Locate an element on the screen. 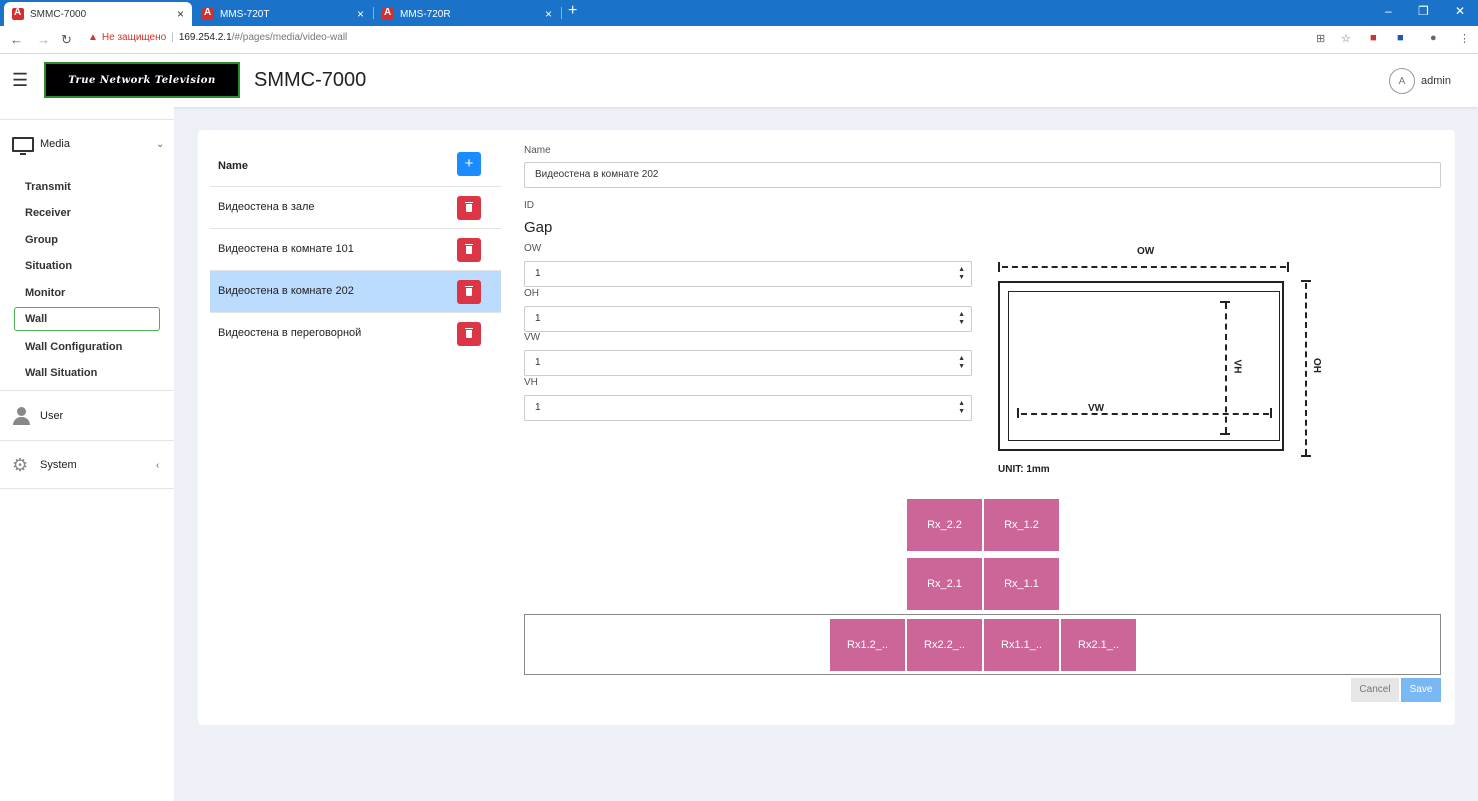 Image resolution: width=1478 pixels, height=801 pixels. receiver-tray: Rx1.2_.. Rx2.2_.. Rx1.1_.. Rx2.1_.. is located at coordinates (982, 644).